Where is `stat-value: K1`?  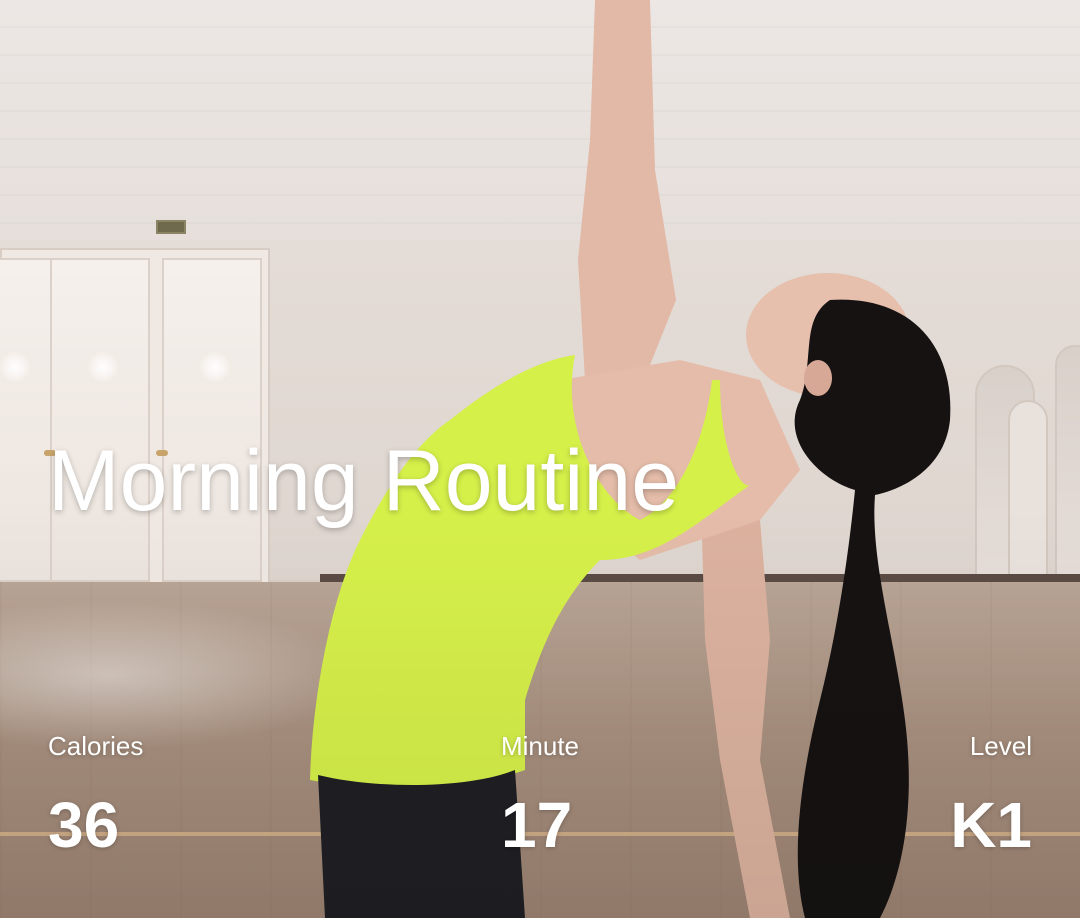
stat-value: K1 is located at coordinates (991, 825).